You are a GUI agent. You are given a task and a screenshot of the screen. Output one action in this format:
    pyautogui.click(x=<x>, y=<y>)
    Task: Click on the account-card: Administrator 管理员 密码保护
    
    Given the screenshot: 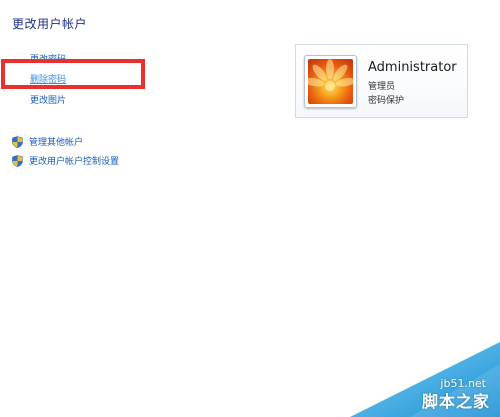 What is the action you would take?
    pyautogui.click(x=381, y=81)
    